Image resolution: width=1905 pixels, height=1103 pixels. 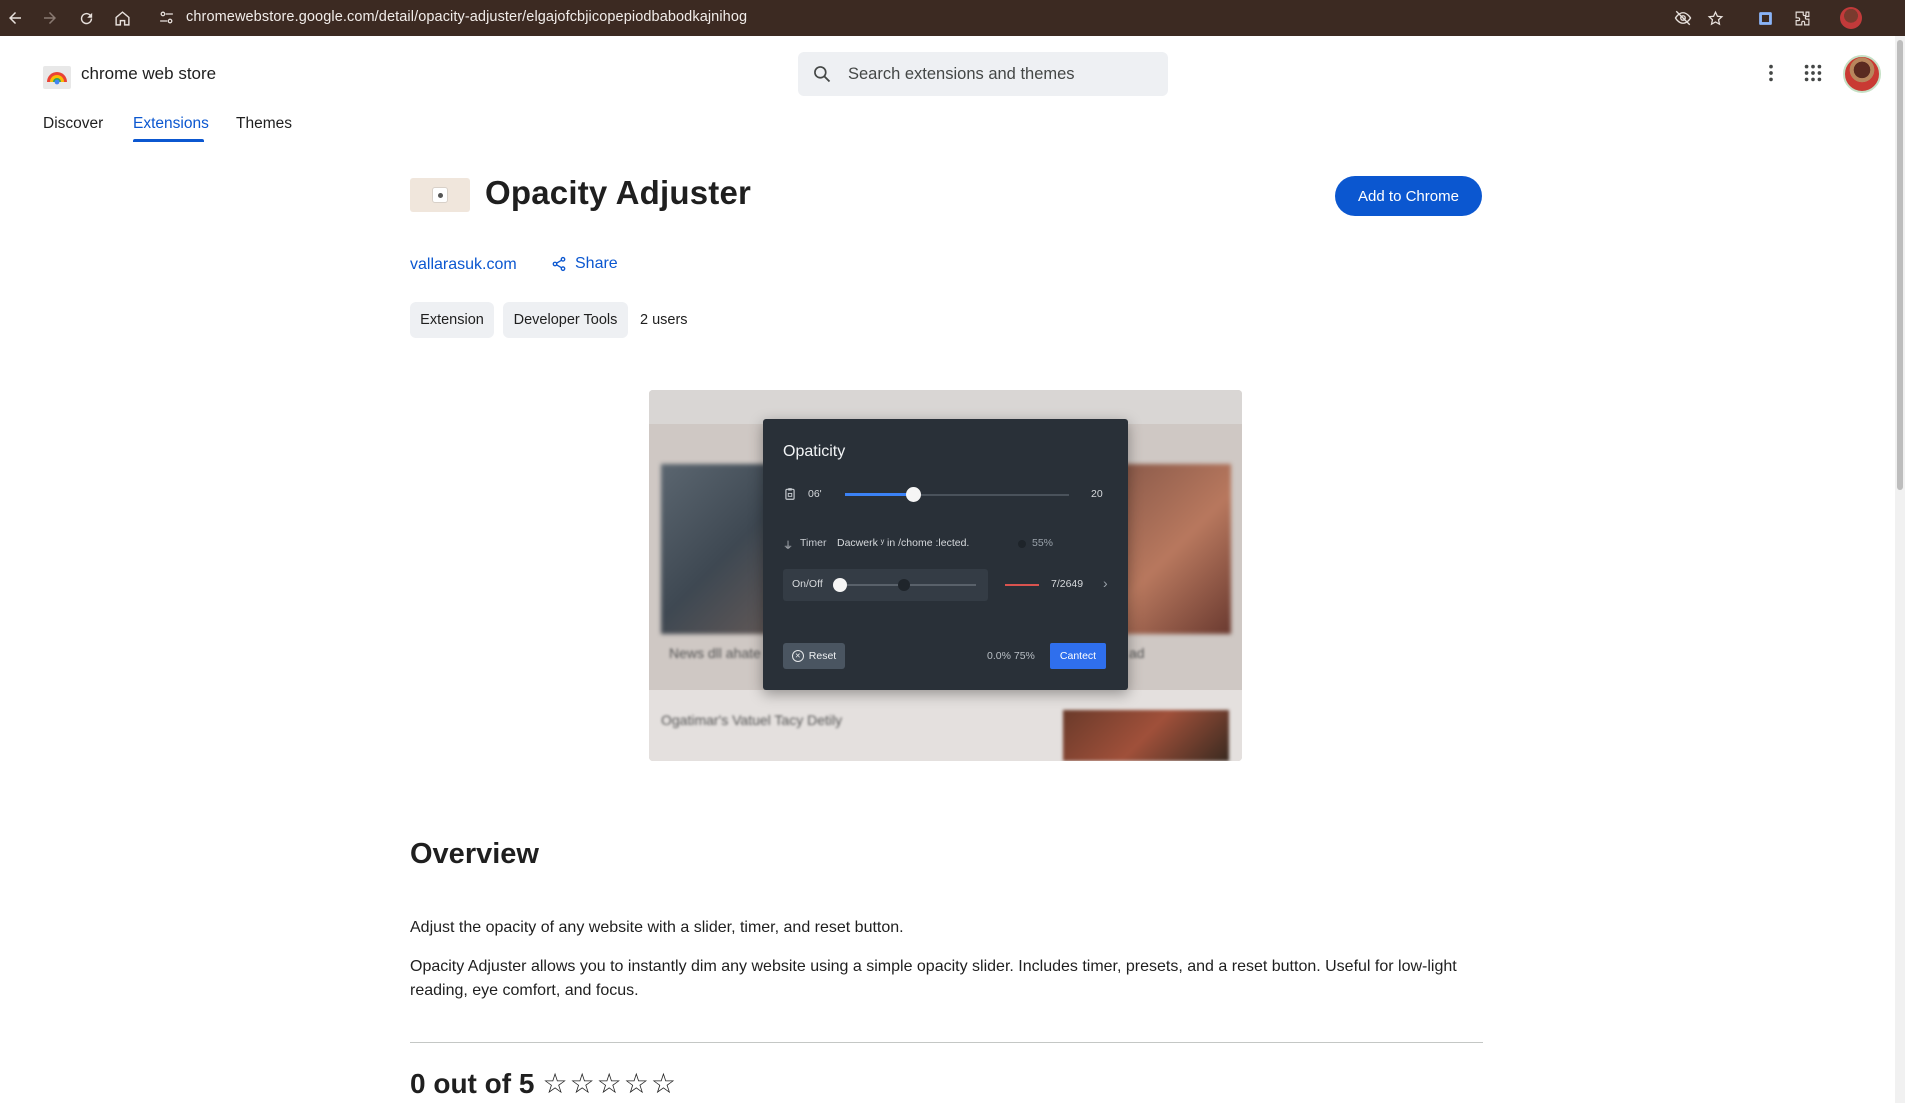 I want to click on search-input: Search extensions and themes, so click(x=983, y=74).